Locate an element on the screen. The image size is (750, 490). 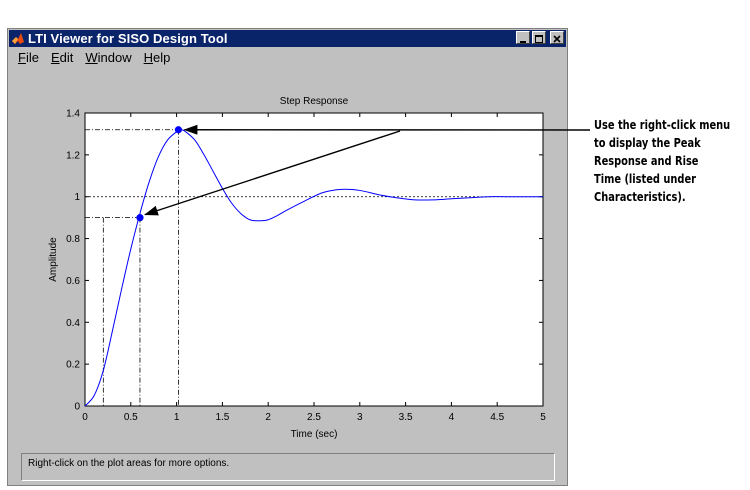
y-tick-label: 0.6 is located at coordinates (73, 281).